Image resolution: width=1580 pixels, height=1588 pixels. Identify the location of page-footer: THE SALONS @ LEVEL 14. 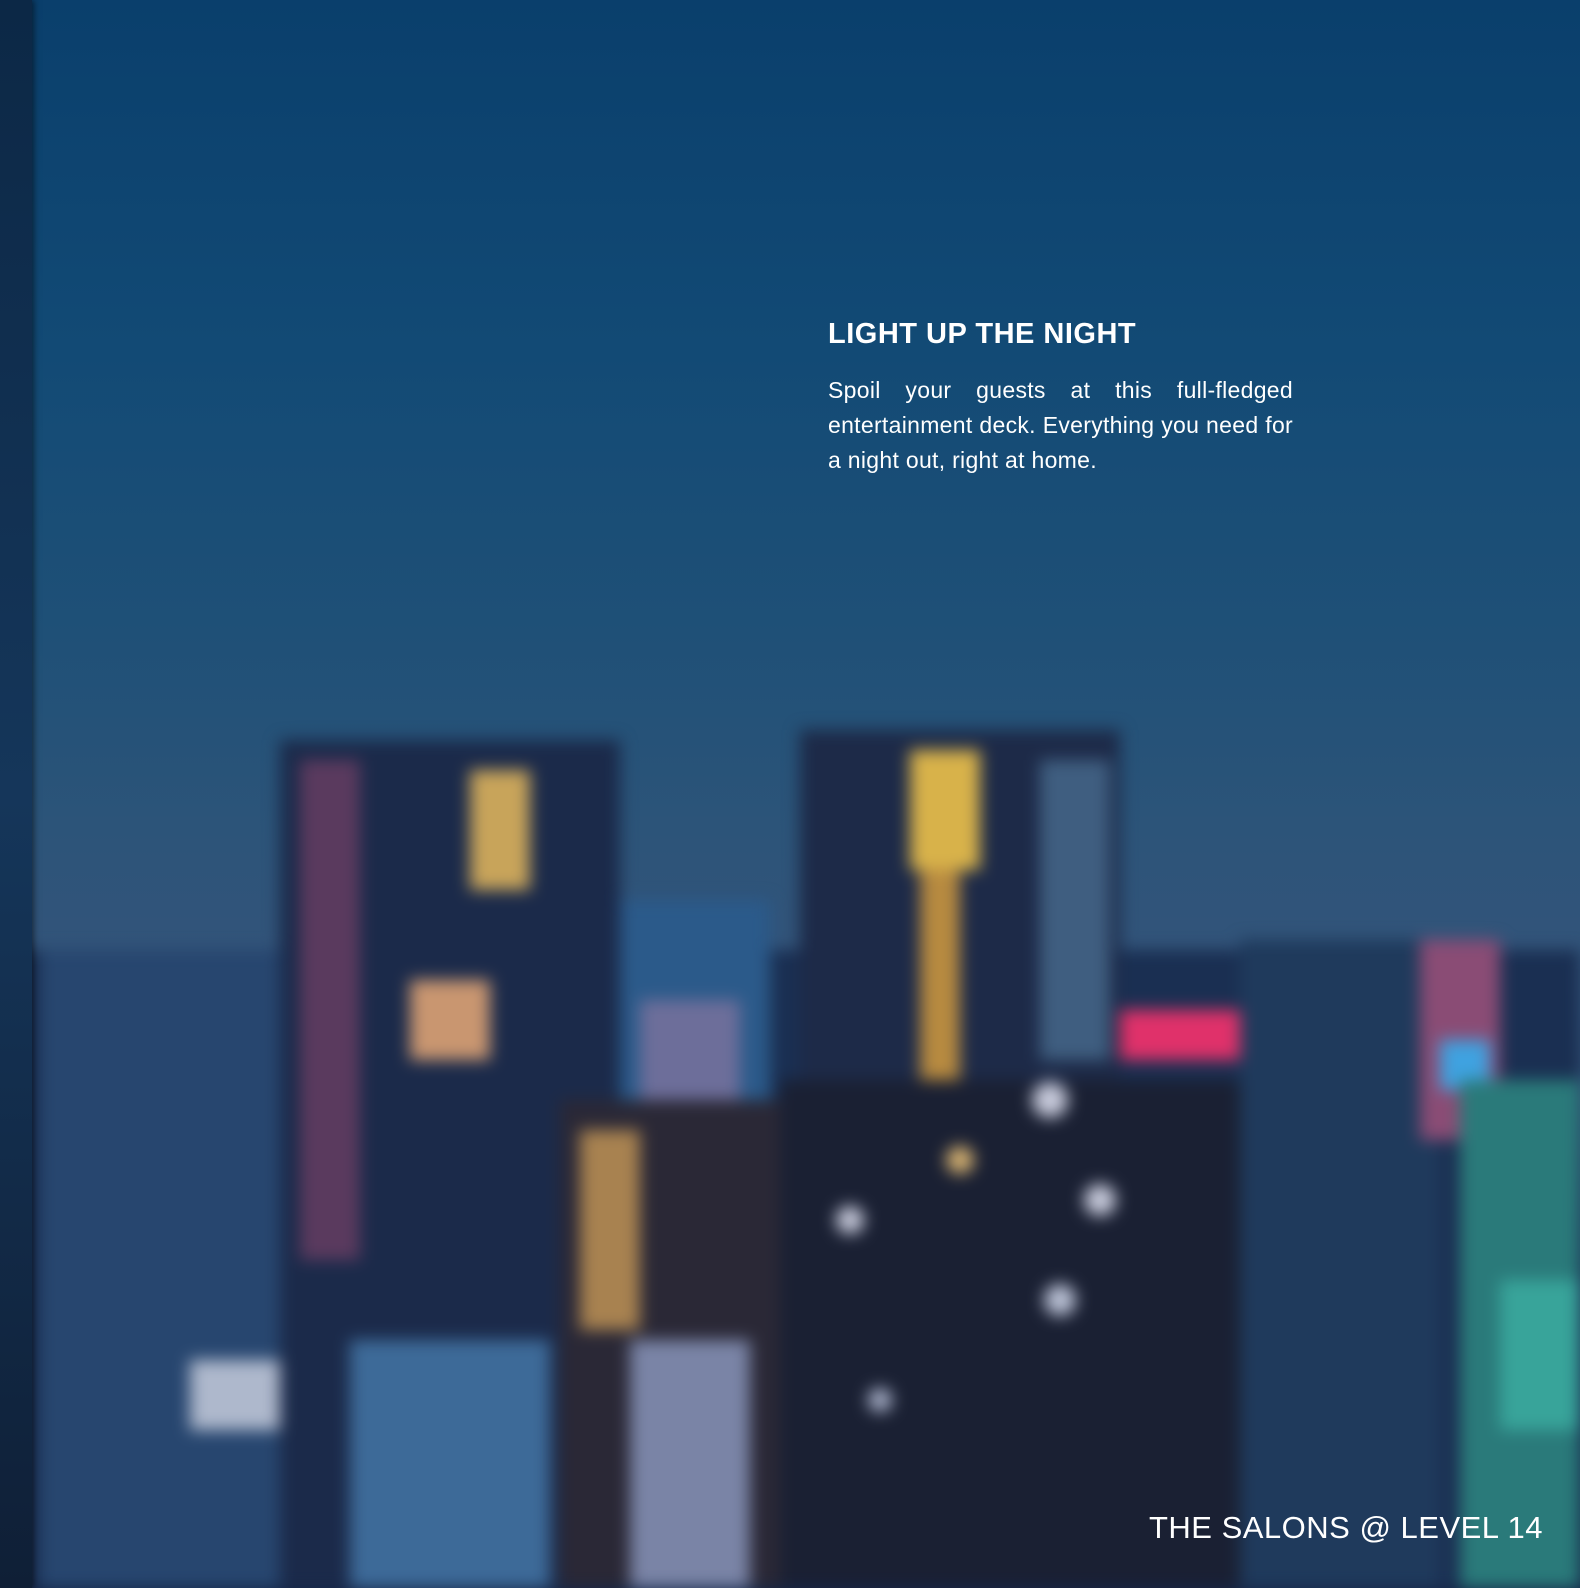
(1345, 1527).